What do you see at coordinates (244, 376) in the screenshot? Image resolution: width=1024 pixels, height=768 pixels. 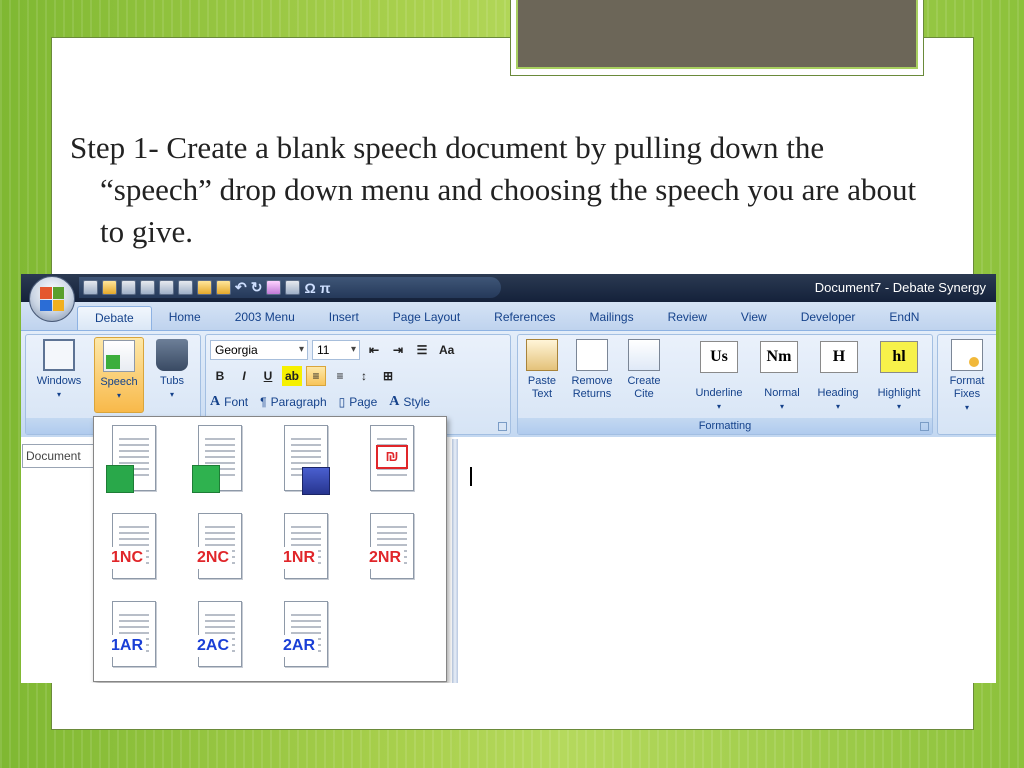 I see `italic-button: I` at bounding box center [244, 376].